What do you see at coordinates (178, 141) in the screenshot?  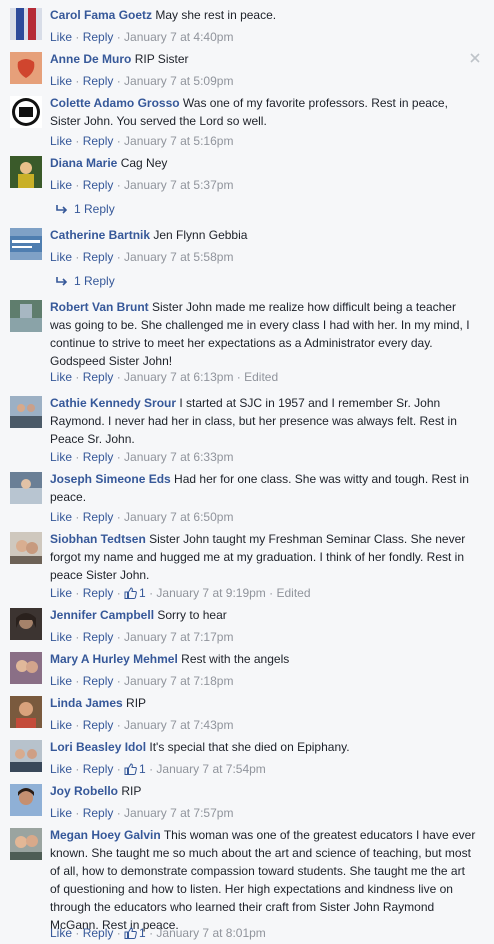 I see `timestamp: January 7 at 5:16pm` at bounding box center [178, 141].